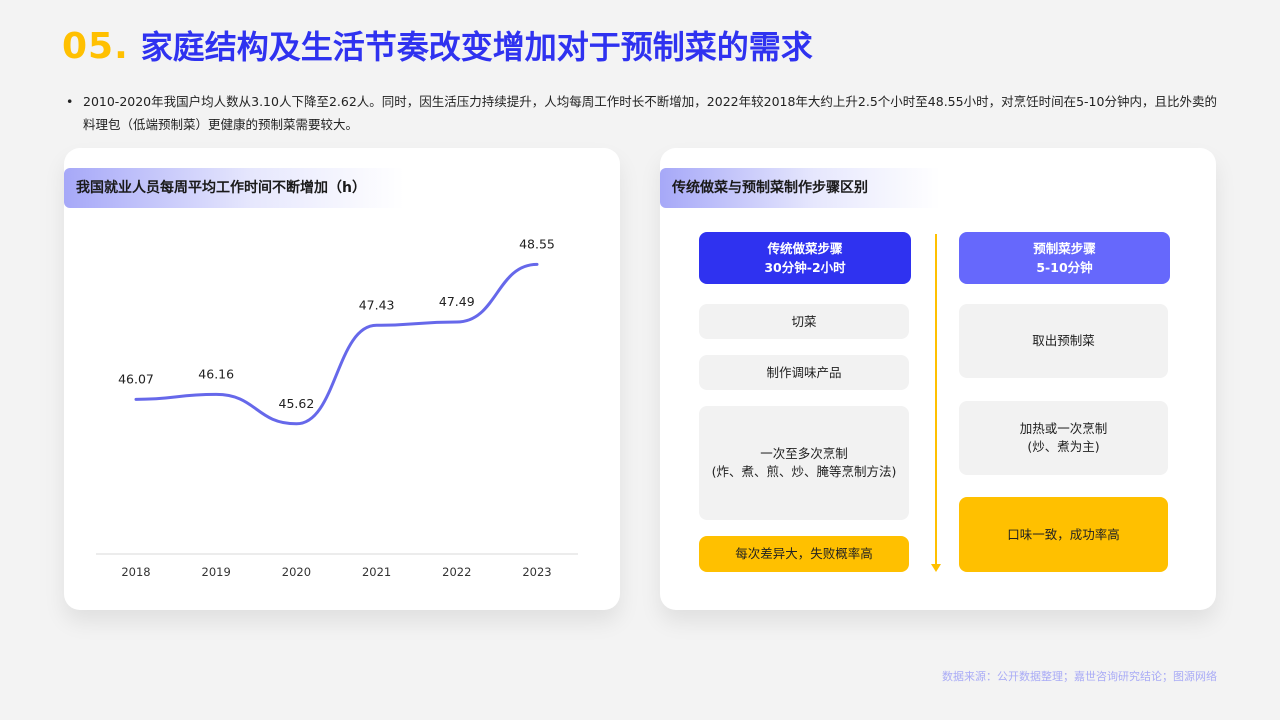 This screenshot has width=1280, height=720. I want to click on step-text: 切菜, so click(804, 321).